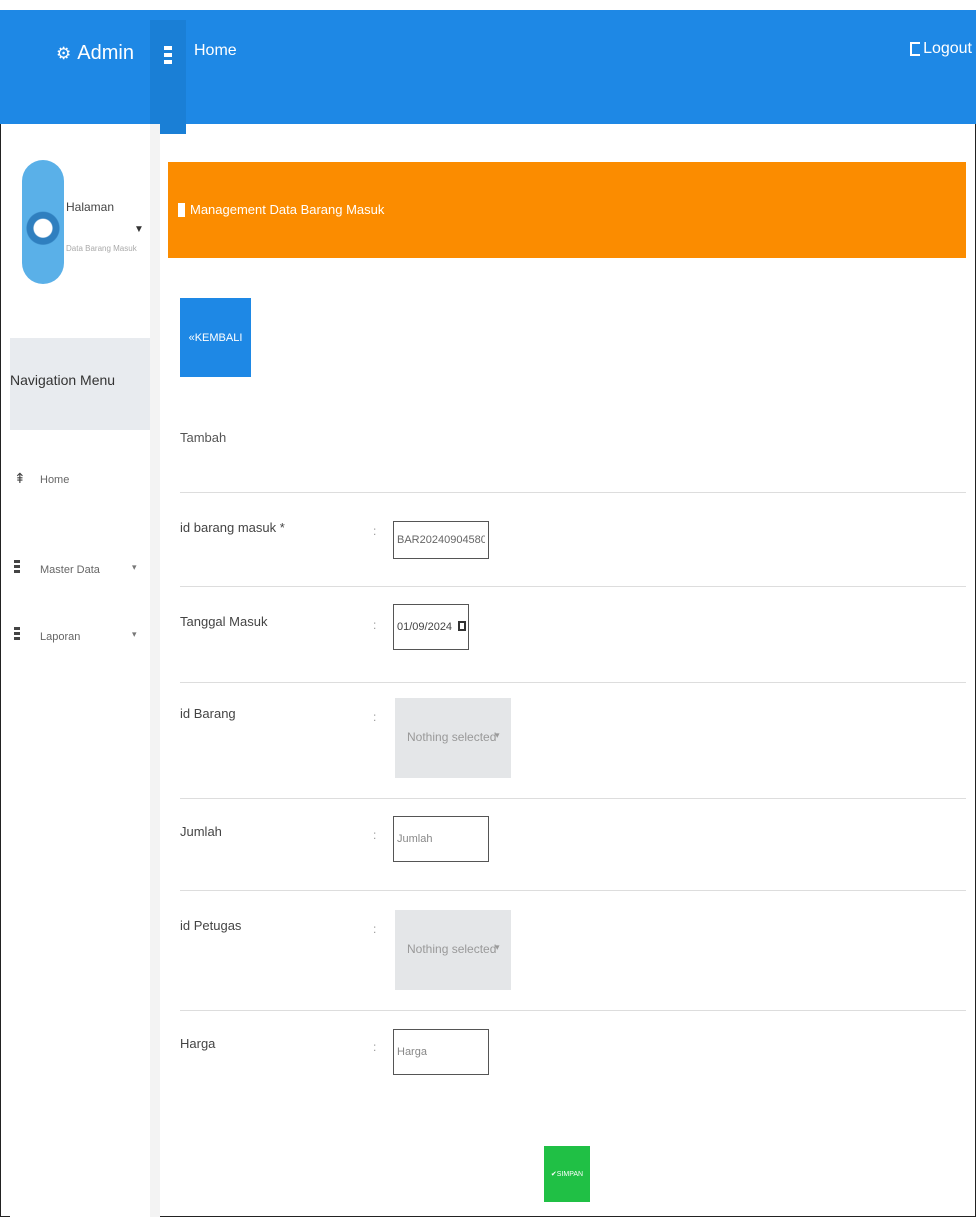 This screenshot has width=976, height=1217. I want to click on date-value: 01/09/2024, so click(425, 627).